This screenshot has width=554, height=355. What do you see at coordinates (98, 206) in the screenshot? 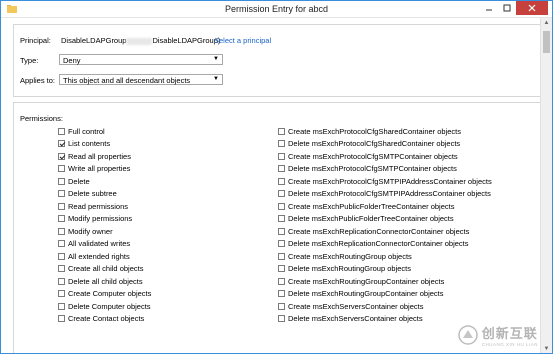
I see `permission-label: Read permissions` at bounding box center [98, 206].